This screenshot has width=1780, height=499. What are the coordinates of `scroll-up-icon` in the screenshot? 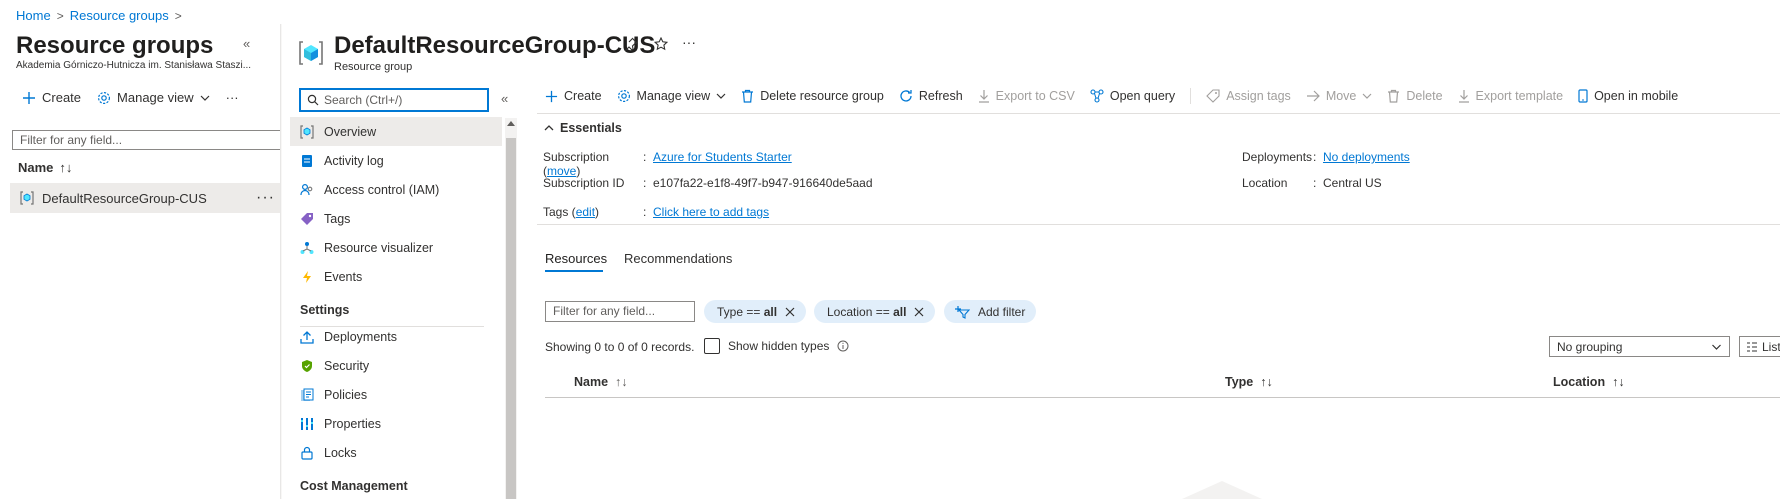 It's located at (511, 123).